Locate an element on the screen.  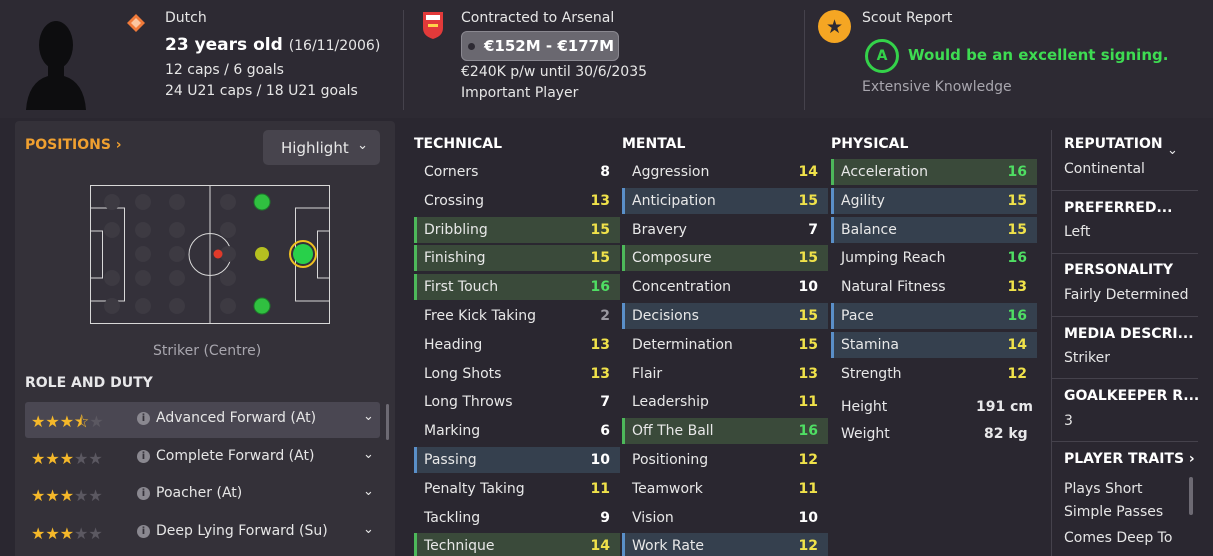
attribute-row: Leadership 11 is located at coordinates (725, 402).